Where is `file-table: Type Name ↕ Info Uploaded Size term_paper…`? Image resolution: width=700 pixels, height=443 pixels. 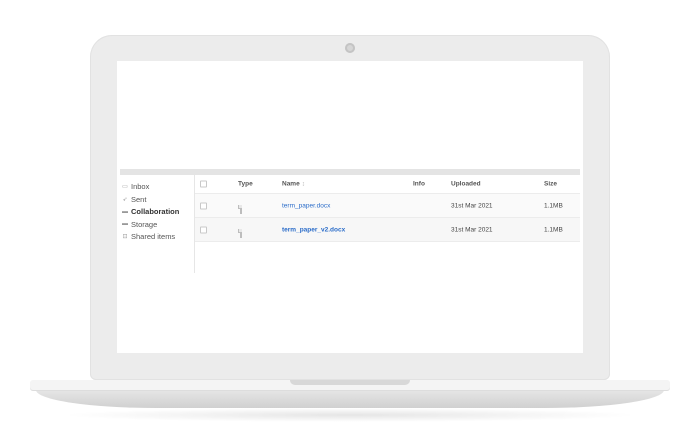 file-table: Type Name ↕ Info Uploaded Size term_paper… is located at coordinates (387, 208).